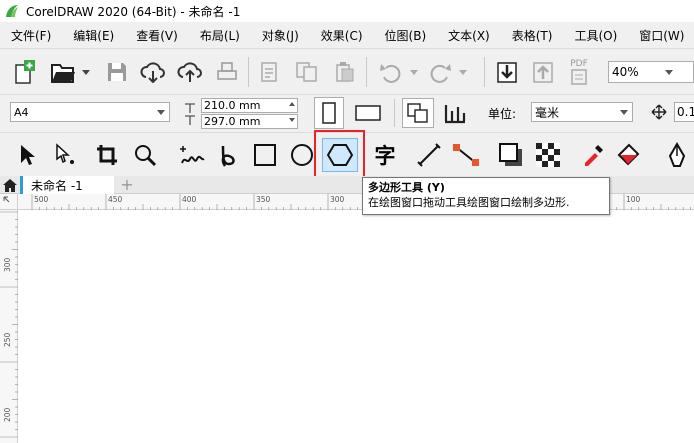 Image resolution: width=694 pixels, height=443 pixels. I want to click on undo-icon, so click(391, 72).